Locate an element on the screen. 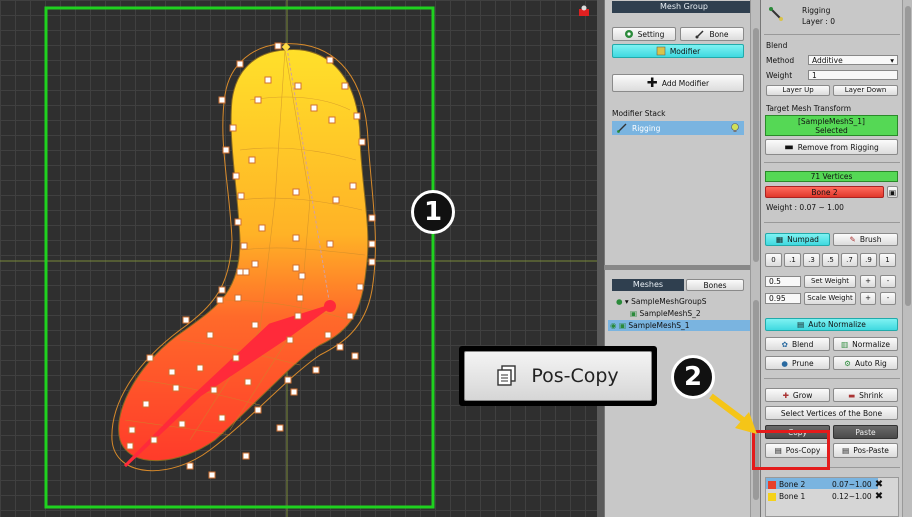 The image size is (912, 517). set-weight-plus-button: + is located at coordinates (868, 281).